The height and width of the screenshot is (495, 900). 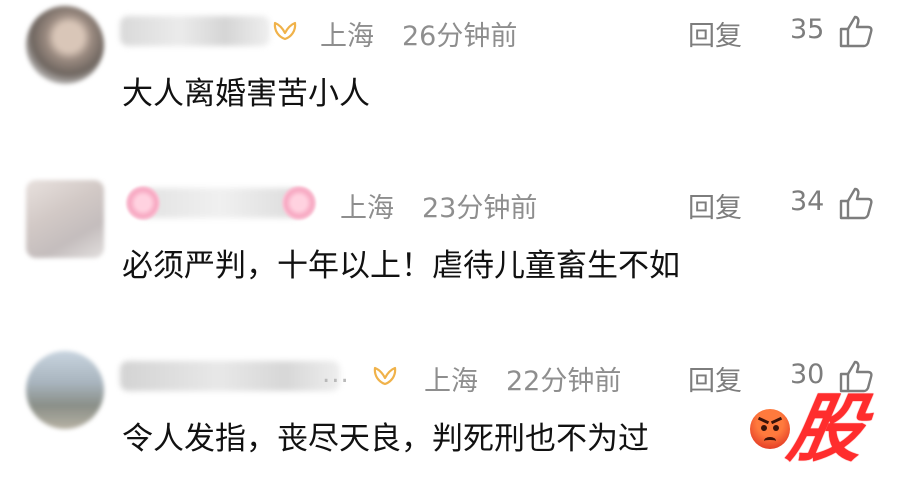 What do you see at coordinates (827, 428) in the screenshot?
I see `watermark-logo: 股` at bounding box center [827, 428].